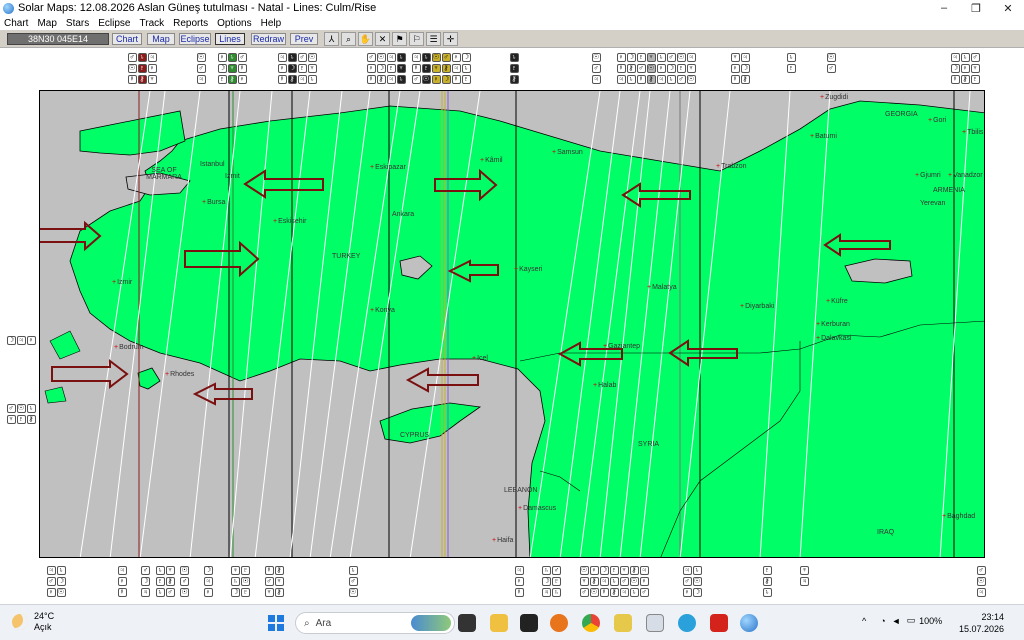 Image resolution: width=1024 pixels, height=640 pixels. What do you see at coordinates (882, 621) in the screenshot?
I see `wifi-icon: ◔` at bounding box center [882, 621].